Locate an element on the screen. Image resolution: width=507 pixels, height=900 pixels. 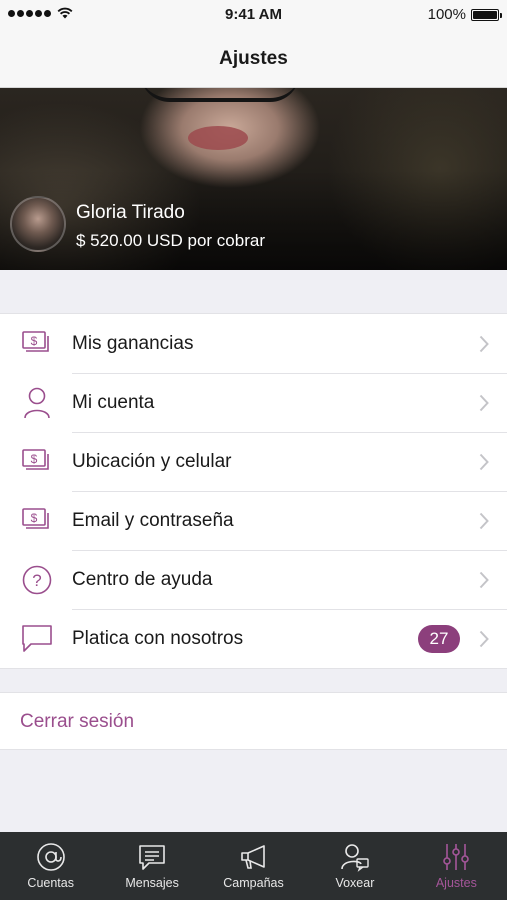
tab-campanas: Campañas is located at coordinates (253, 866).